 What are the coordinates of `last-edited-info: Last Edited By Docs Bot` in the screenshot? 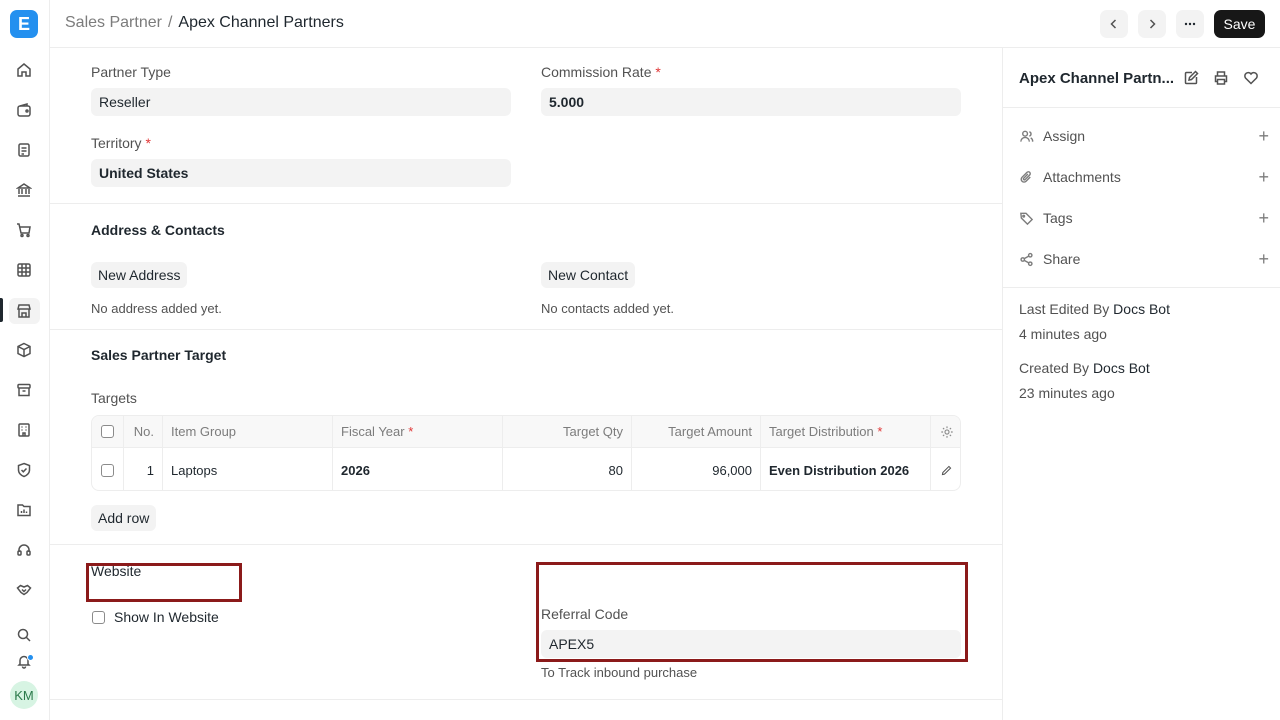 It's located at (1094, 309).